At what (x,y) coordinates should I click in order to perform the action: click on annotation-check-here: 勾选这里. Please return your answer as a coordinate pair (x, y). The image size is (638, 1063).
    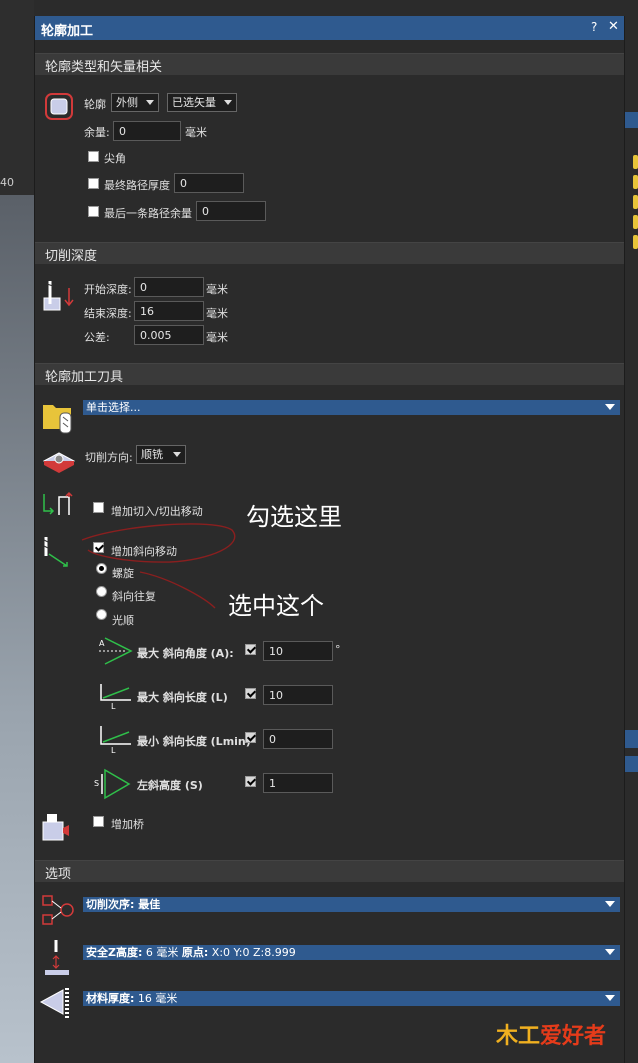
    Looking at the image, I should click on (294, 517).